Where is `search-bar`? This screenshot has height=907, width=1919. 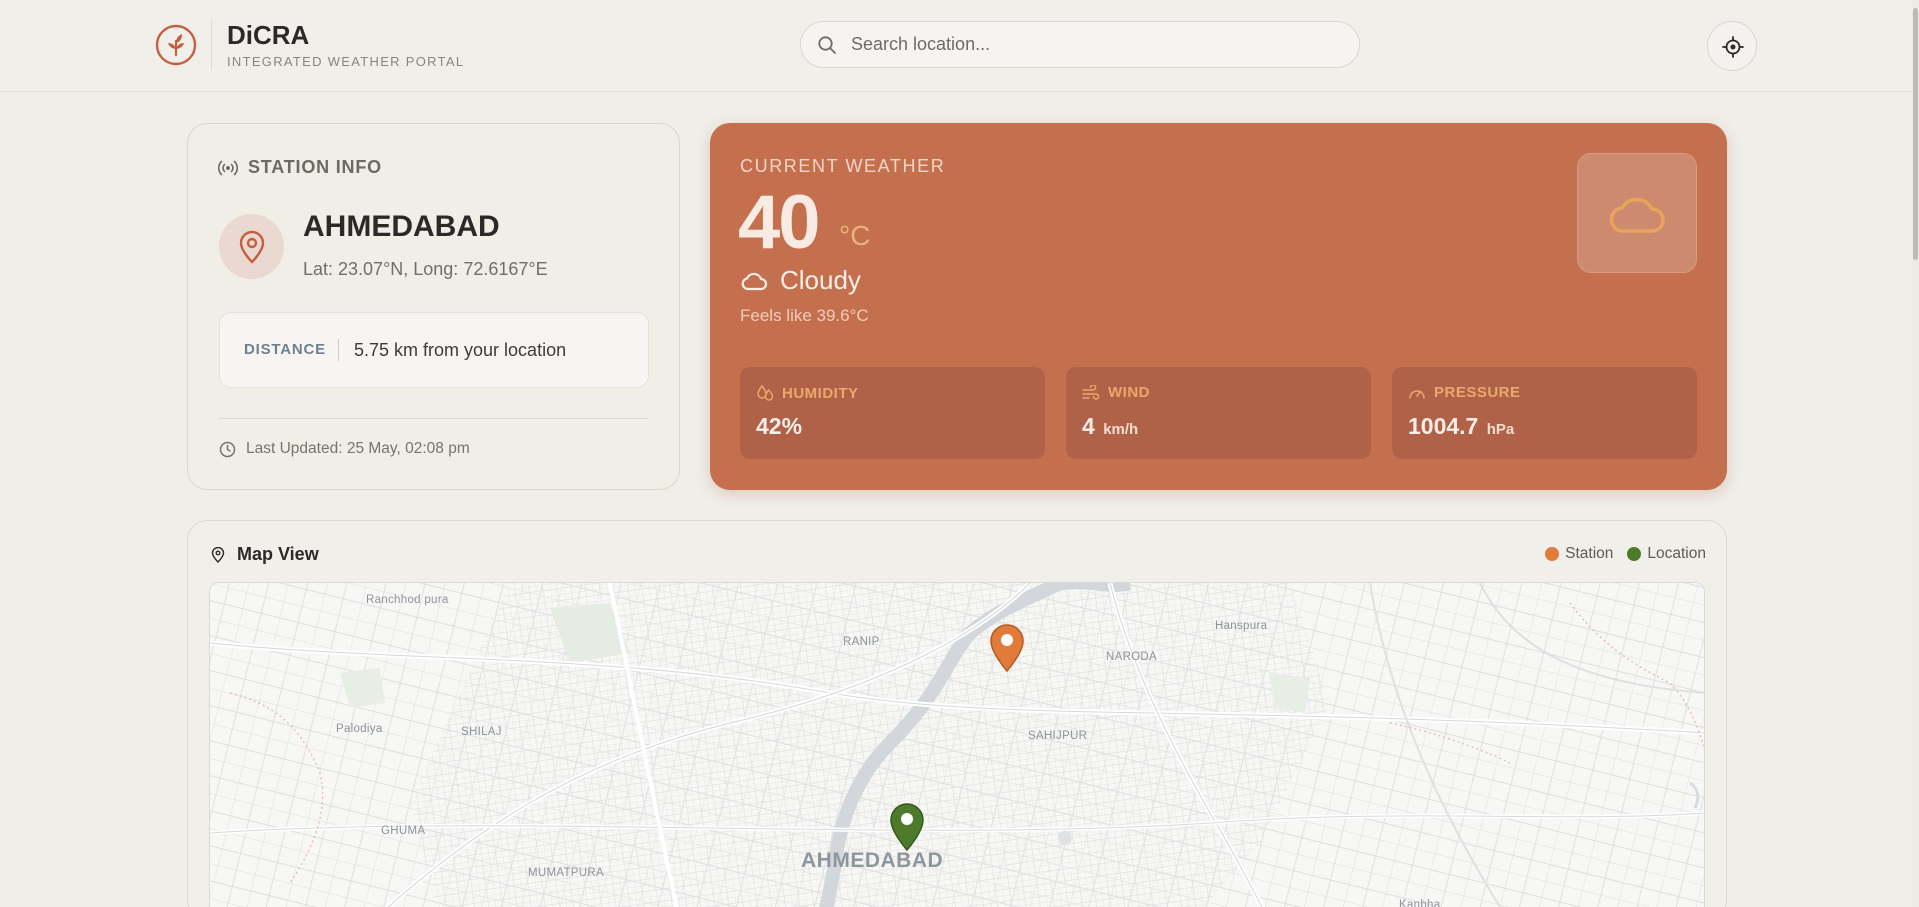
search-bar is located at coordinates (1080, 44).